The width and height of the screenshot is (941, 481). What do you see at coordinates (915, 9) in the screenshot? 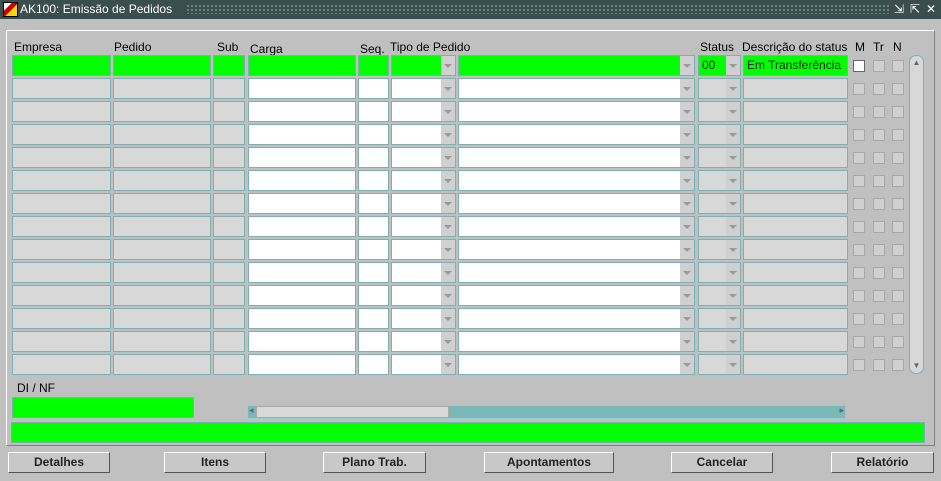
I see `maximize-icon: ⇱` at bounding box center [915, 9].